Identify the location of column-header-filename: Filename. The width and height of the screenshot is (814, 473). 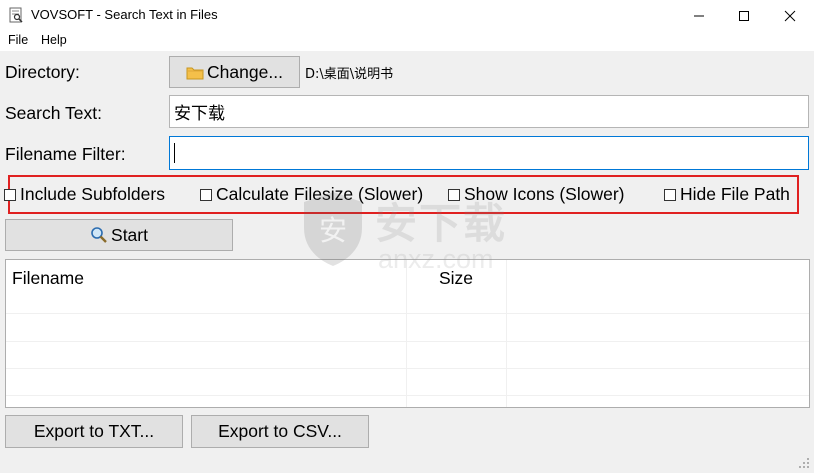
(48, 278).